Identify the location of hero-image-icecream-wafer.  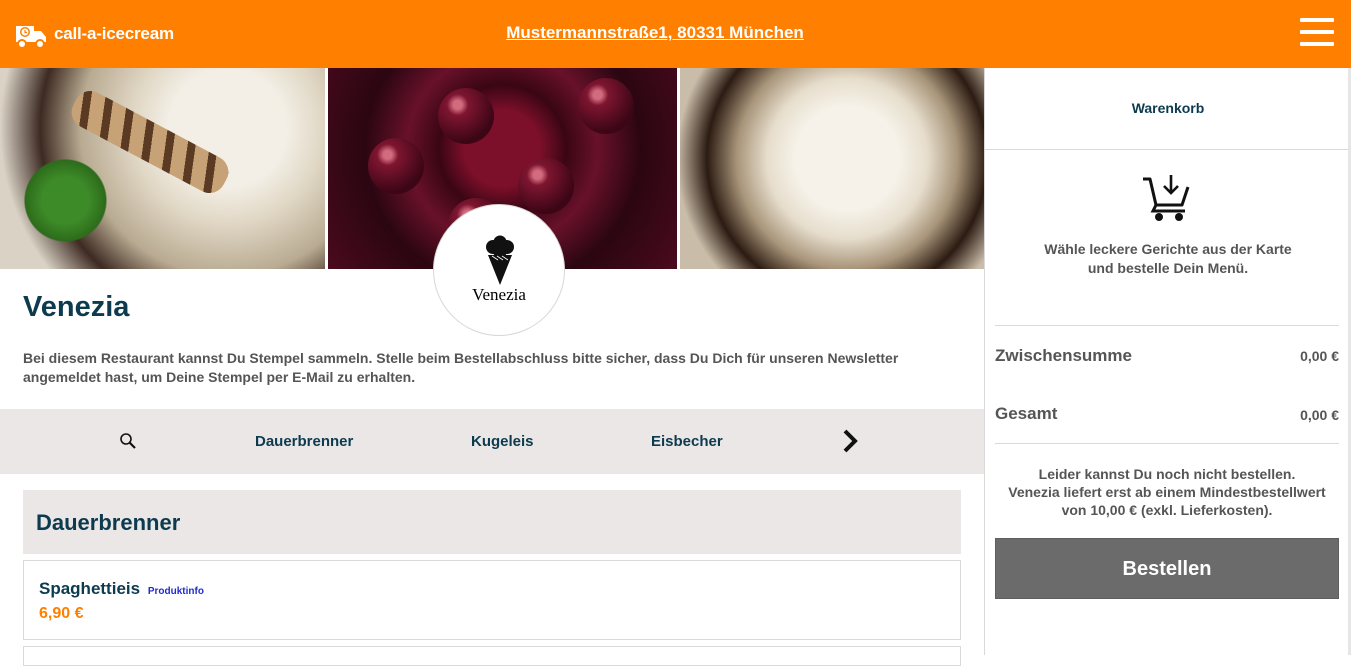
(162, 168).